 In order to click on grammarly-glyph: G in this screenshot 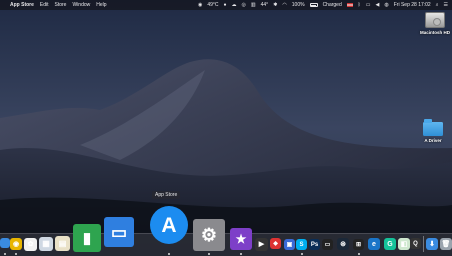, I will do `click(390, 244)`.